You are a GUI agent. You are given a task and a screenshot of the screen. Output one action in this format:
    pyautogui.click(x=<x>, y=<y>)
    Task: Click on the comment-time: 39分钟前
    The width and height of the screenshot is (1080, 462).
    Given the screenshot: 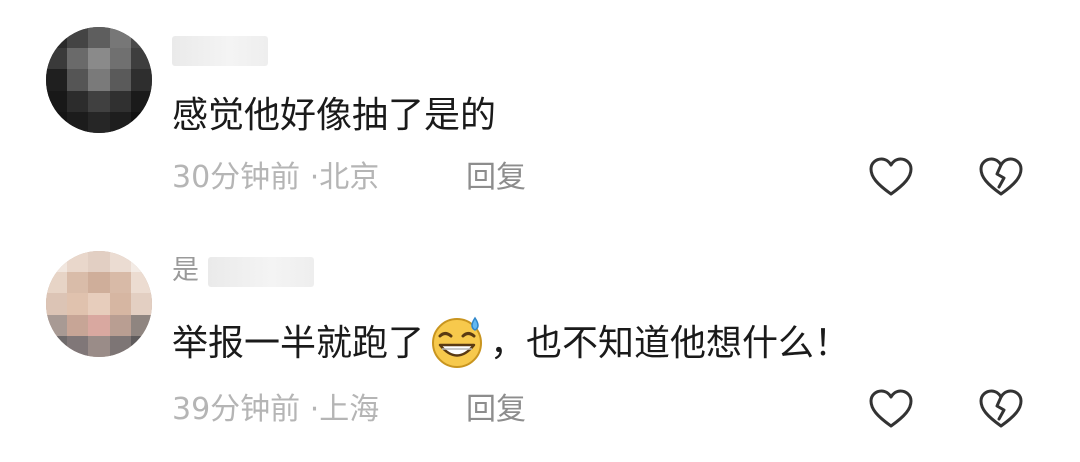 What is the action you would take?
    pyautogui.click(x=236, y=409)
    